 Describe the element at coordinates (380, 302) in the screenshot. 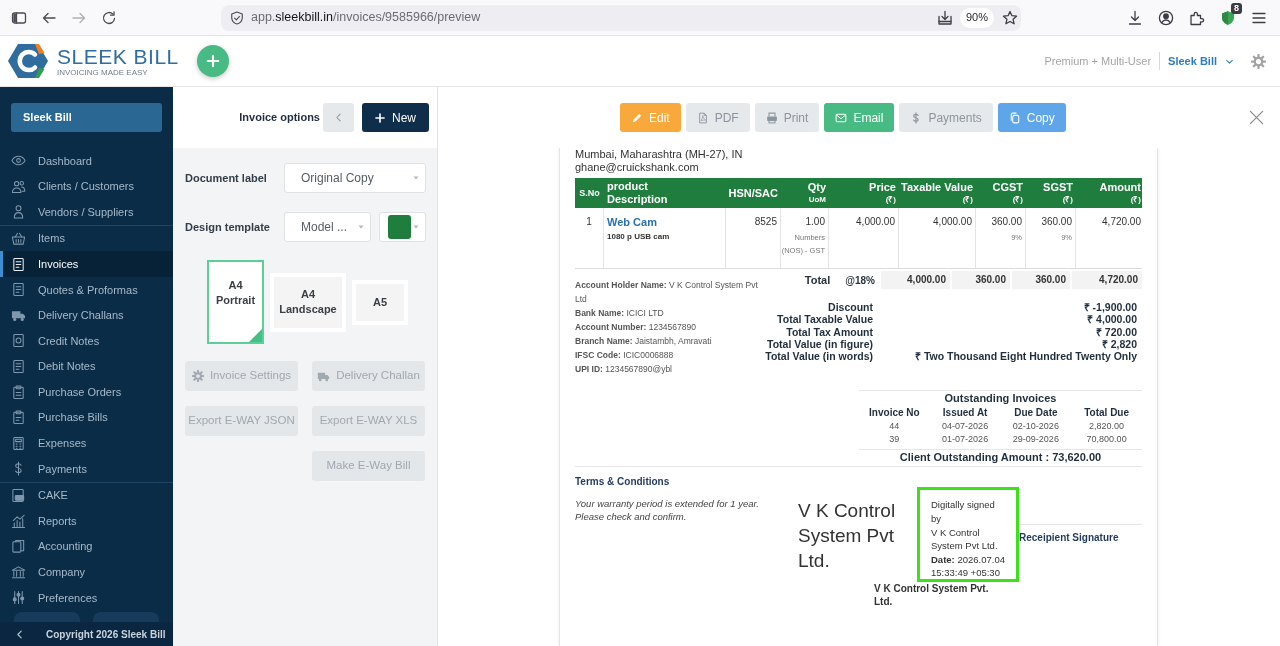

I see `page-size-option: A5` at that location.